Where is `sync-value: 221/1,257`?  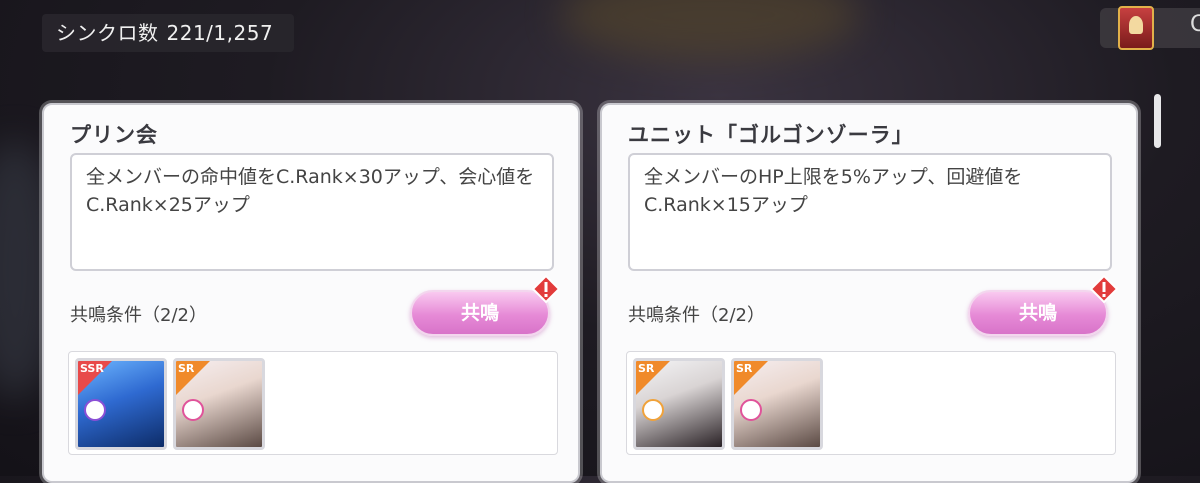 sync-value: 221/1,257 is located at coordinates (220, 33).